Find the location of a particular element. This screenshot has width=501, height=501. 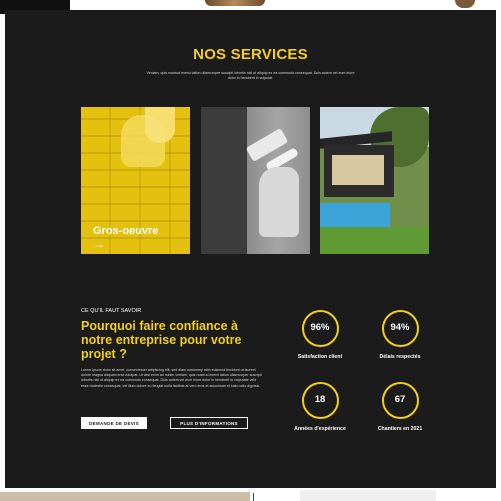

service-card-house is located at coordinates (374, 180).